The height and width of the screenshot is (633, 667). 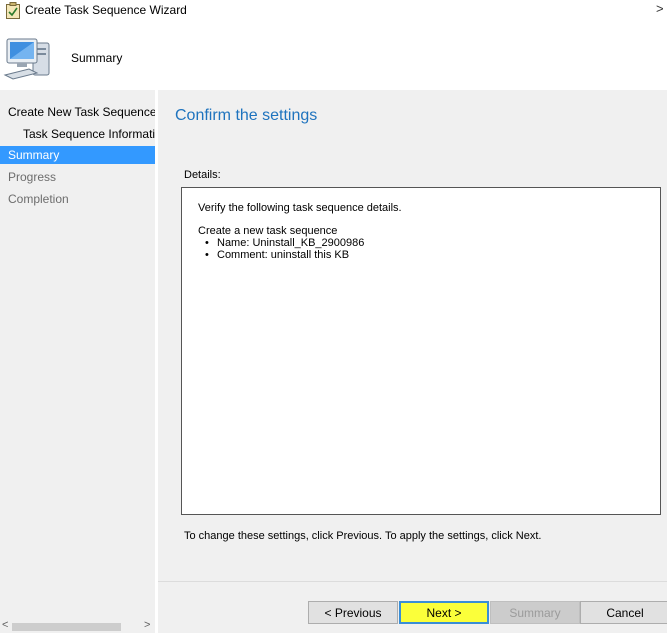 I want to click on details-bullet: • Name: Uninstall_KB_2900986, so click(x=285, y=243).